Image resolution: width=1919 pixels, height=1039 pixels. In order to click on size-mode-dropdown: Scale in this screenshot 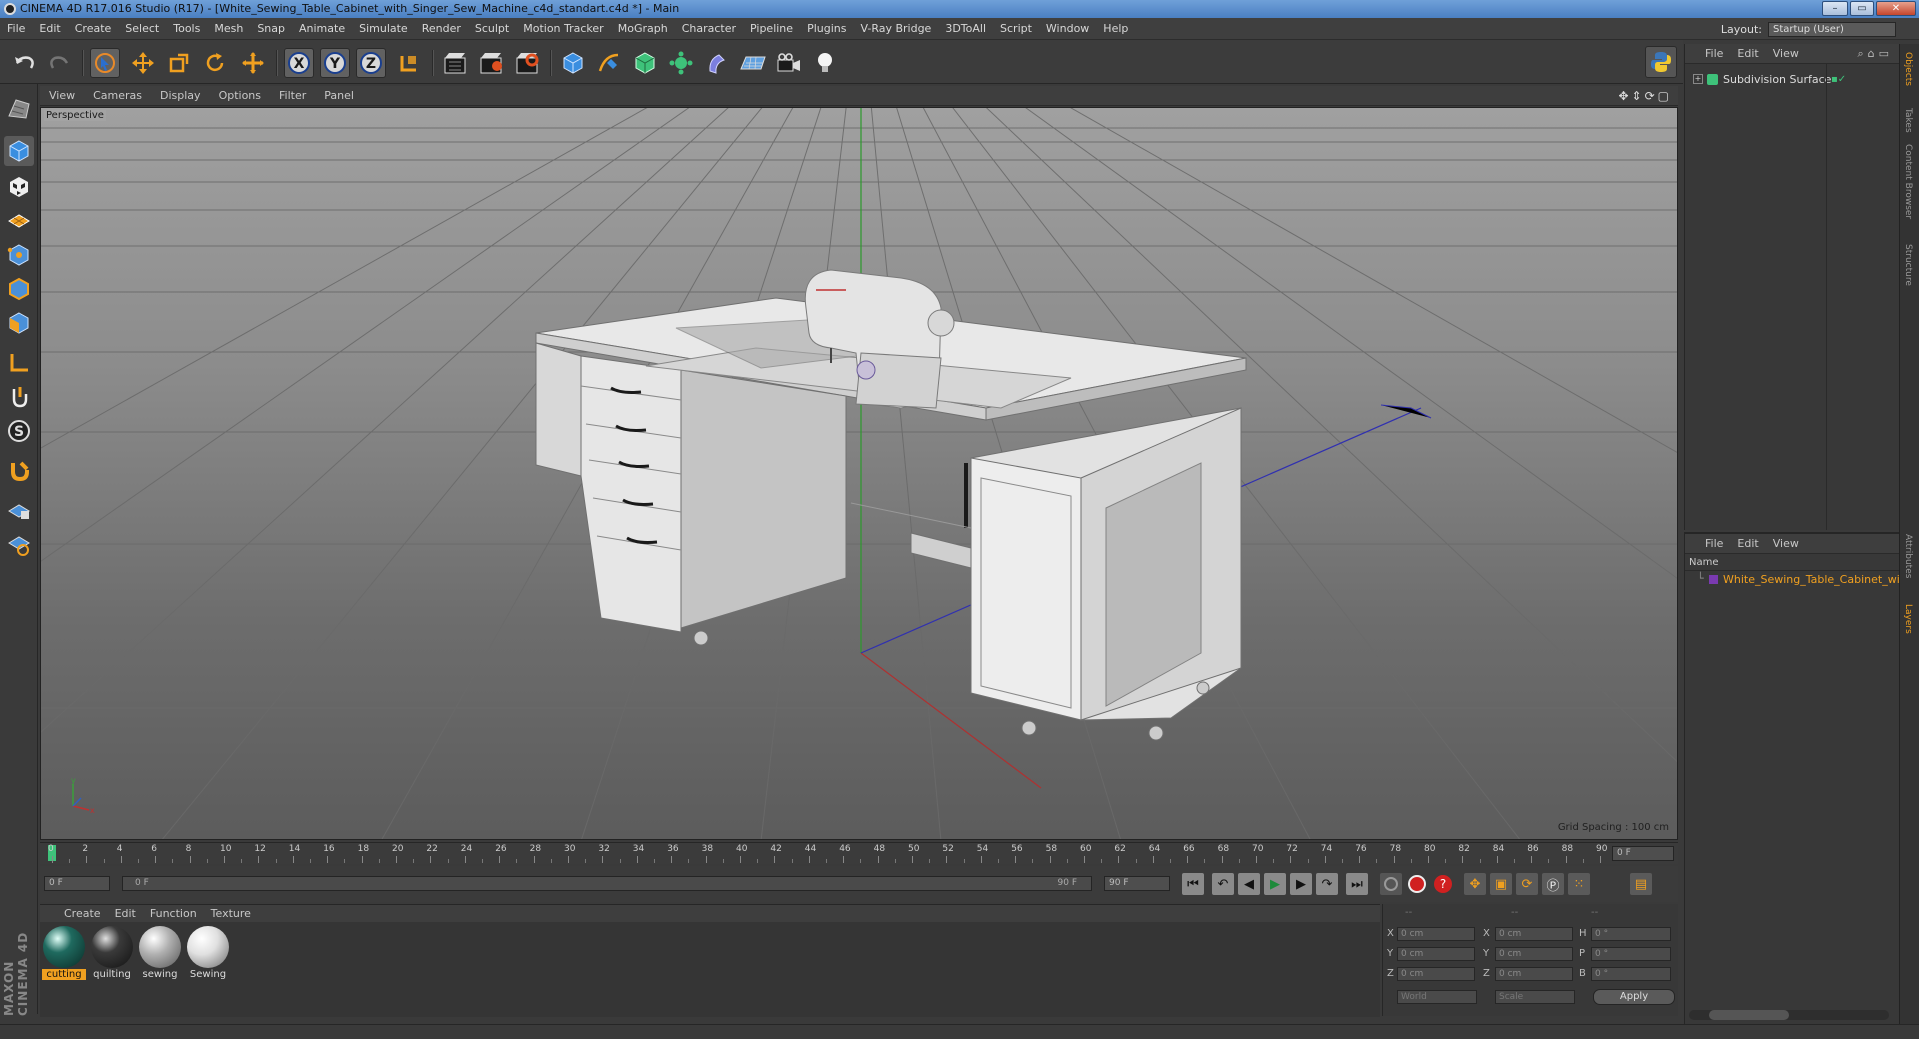, I will do `click(1535, 997)`.